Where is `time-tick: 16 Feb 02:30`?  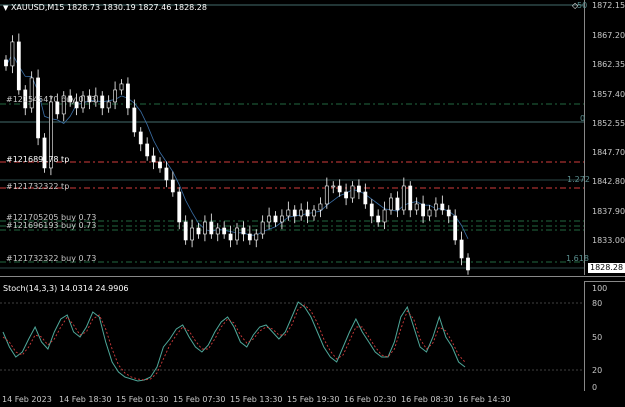
time-tick: 16 Feb 02:30 is located at coordinates (370, 399).